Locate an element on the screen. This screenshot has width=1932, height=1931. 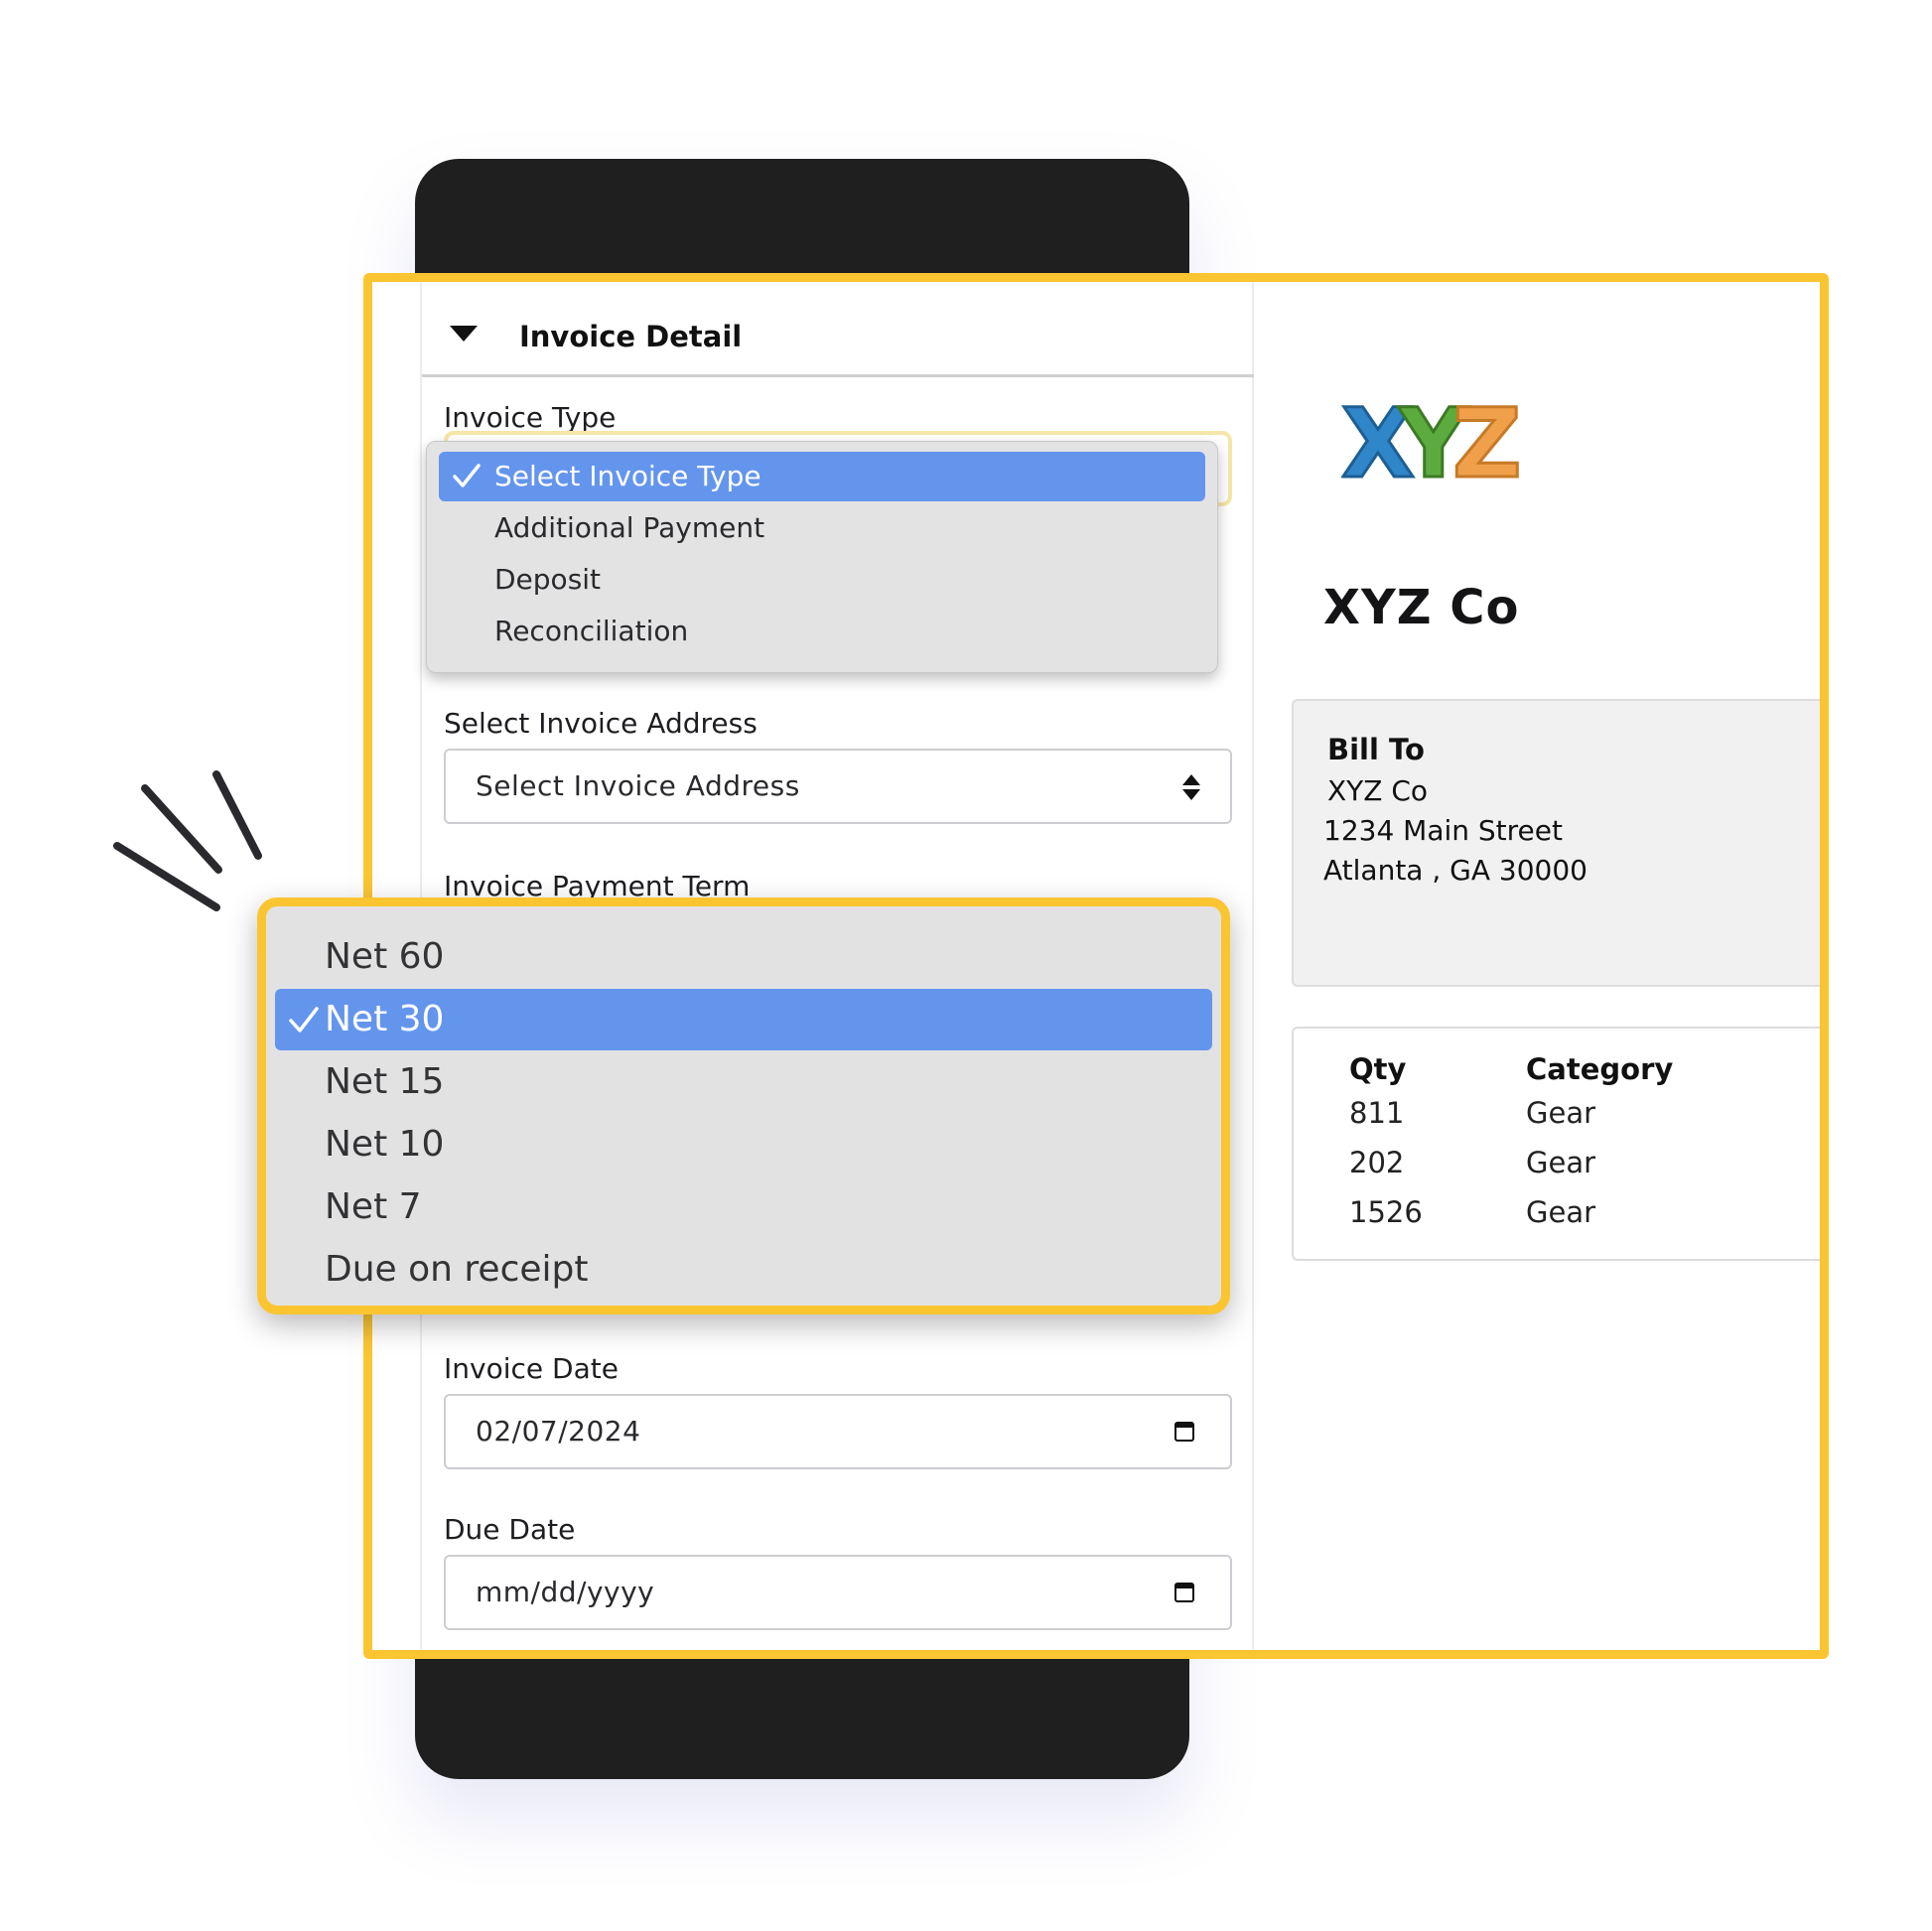
due-date-input: mm/dd/yyyy is located at coordinates (838, 1592).